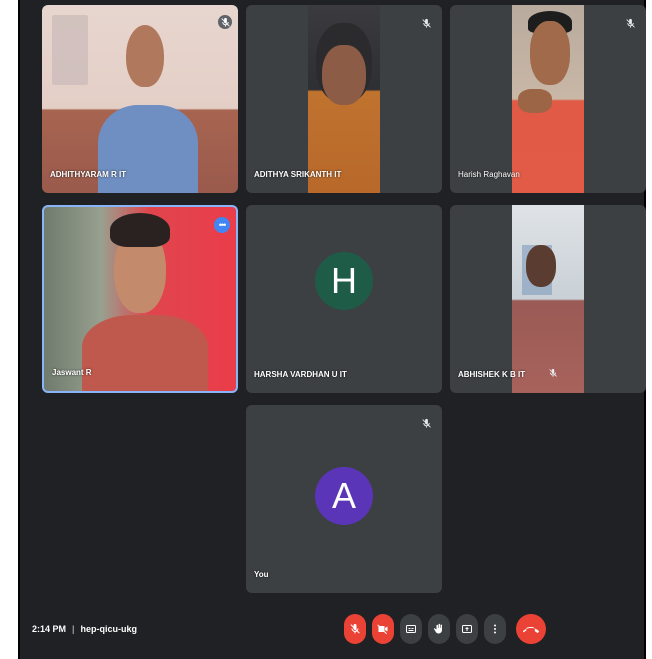  I want to click on hangup-icon, so click(531, 630).